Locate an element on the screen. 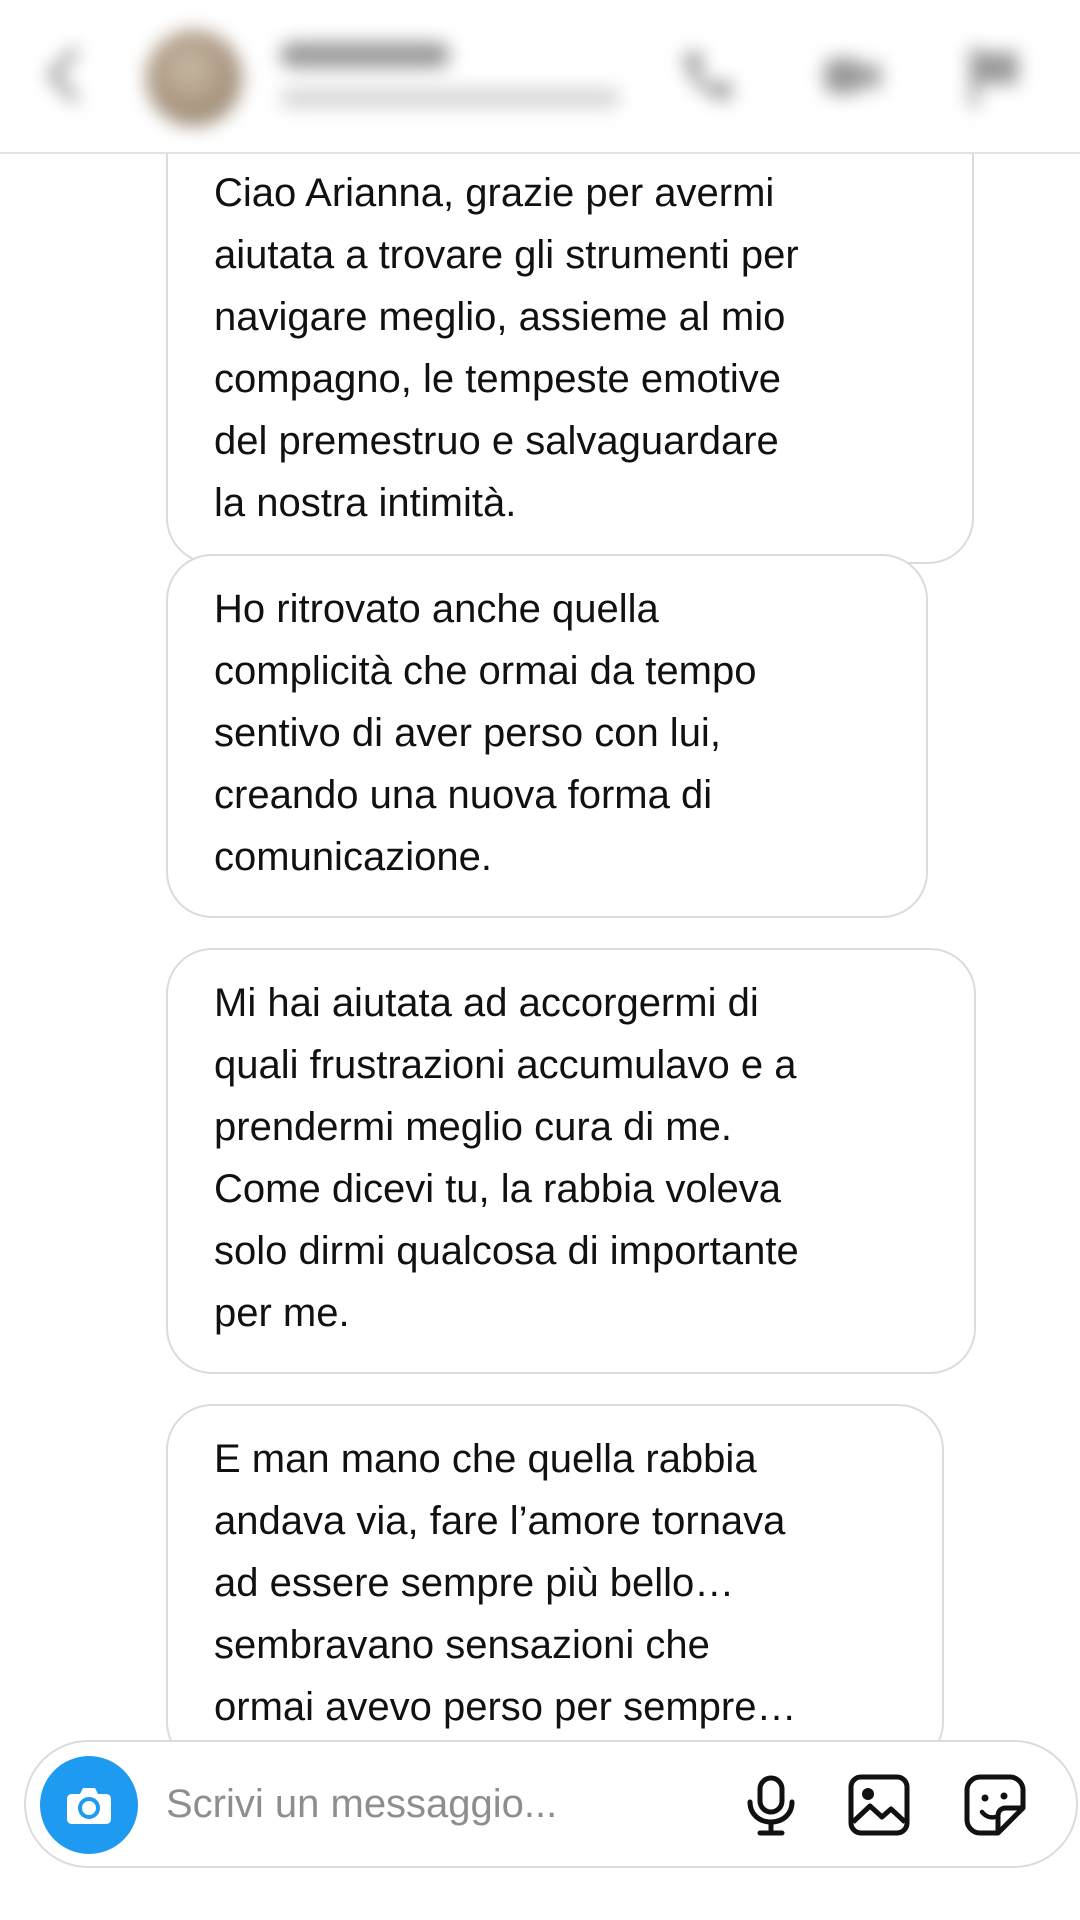  chevron-left-icon is located at coordinates (63, 75).